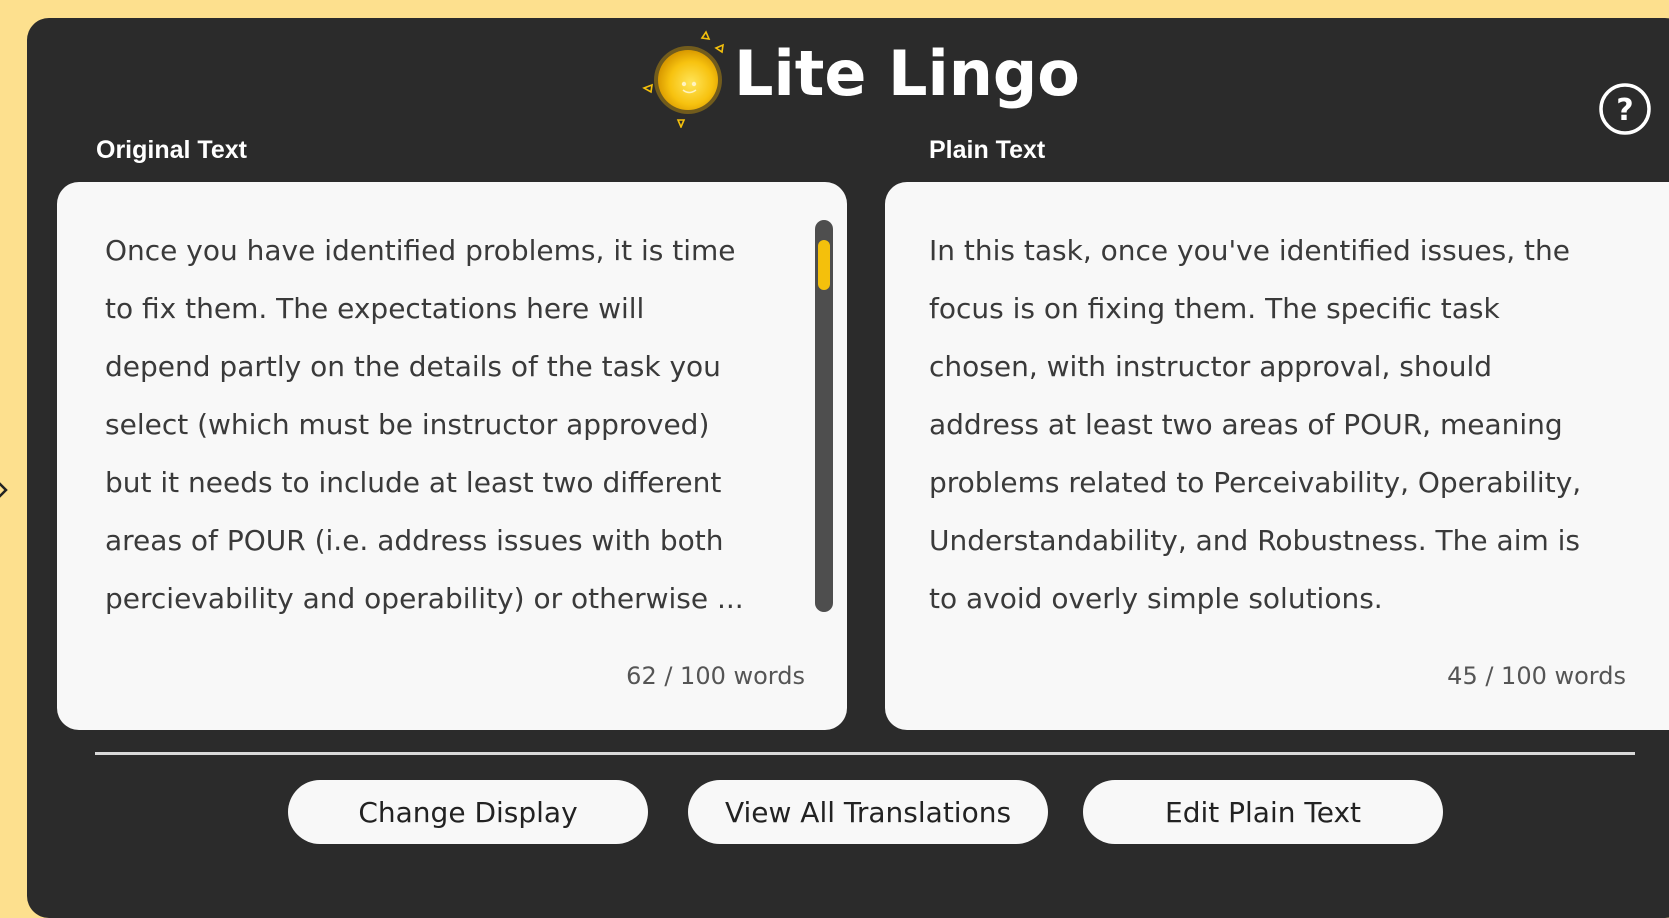  I want to click on plain-word-count: 45 / 100 words, so click(1536, 676).